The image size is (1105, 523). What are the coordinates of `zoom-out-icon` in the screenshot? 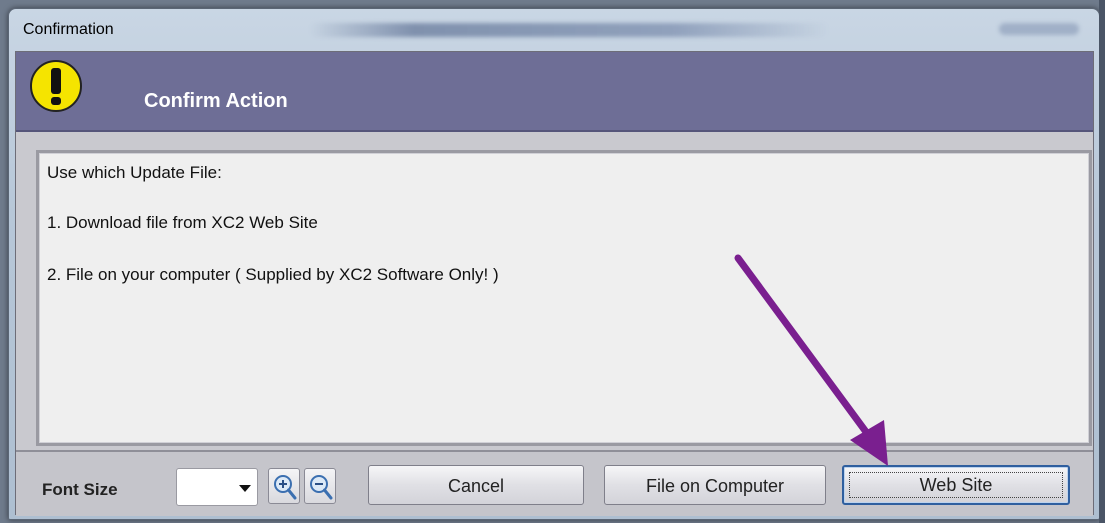 It's located at (321, 487).